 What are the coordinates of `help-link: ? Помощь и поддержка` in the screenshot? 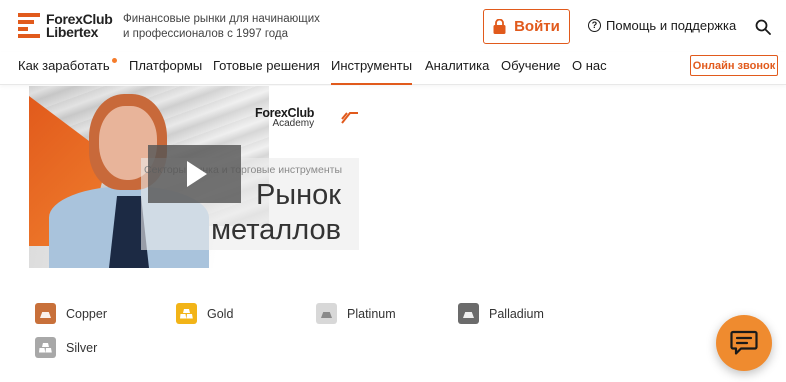 It's located at (662, 25).